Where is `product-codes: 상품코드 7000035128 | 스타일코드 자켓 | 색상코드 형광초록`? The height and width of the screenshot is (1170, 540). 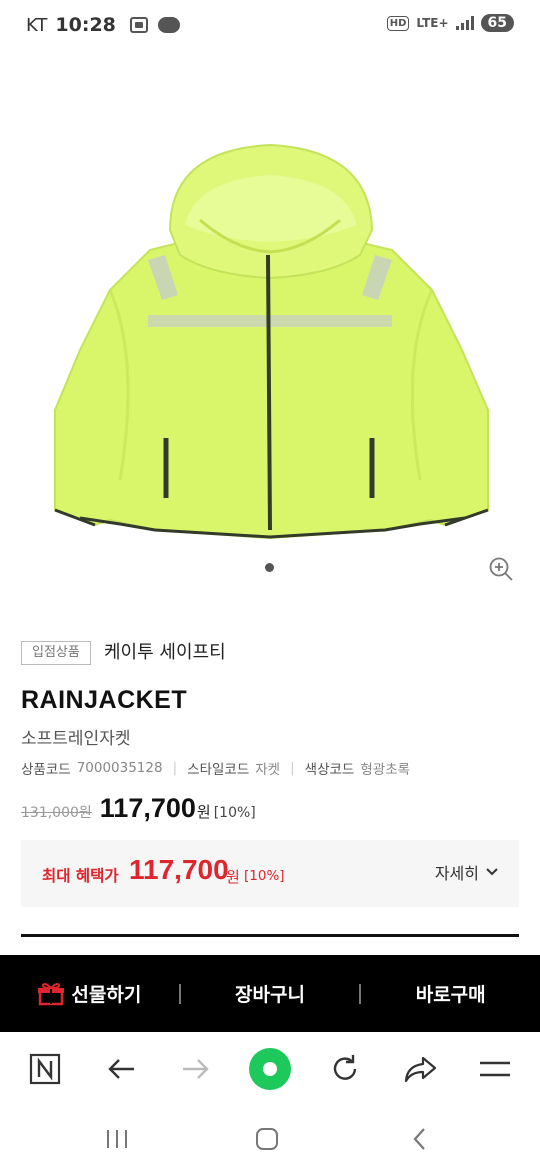
product-codes: 상품코드 7000035128 | 스타일코드 자켓 | 색상코드 형광초록 is located at coordinates (215, 768).